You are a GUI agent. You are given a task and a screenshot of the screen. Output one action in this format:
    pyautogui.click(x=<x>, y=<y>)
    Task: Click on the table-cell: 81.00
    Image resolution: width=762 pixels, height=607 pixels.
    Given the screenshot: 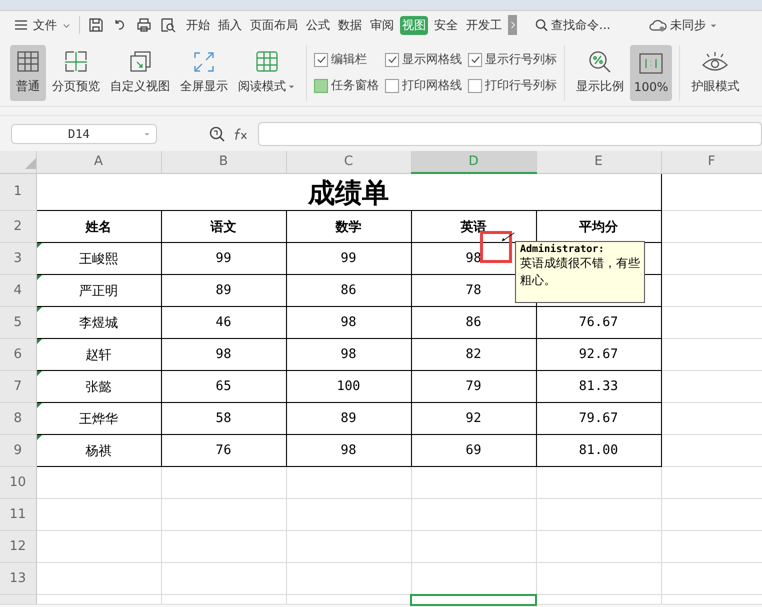 What is the action you would take?
    pyautogui.click(x=598, y=450)
    